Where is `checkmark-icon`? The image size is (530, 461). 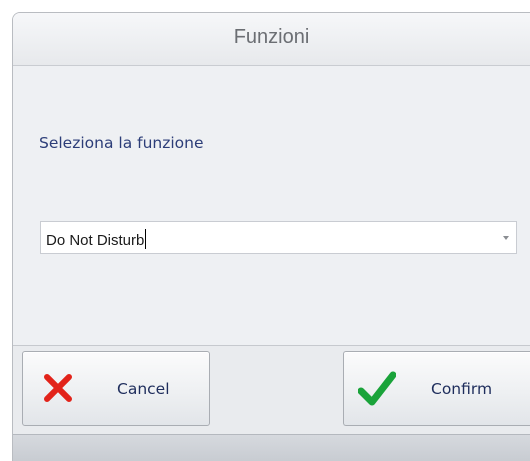 checkmark-icon is located at coordinates (377, 391).